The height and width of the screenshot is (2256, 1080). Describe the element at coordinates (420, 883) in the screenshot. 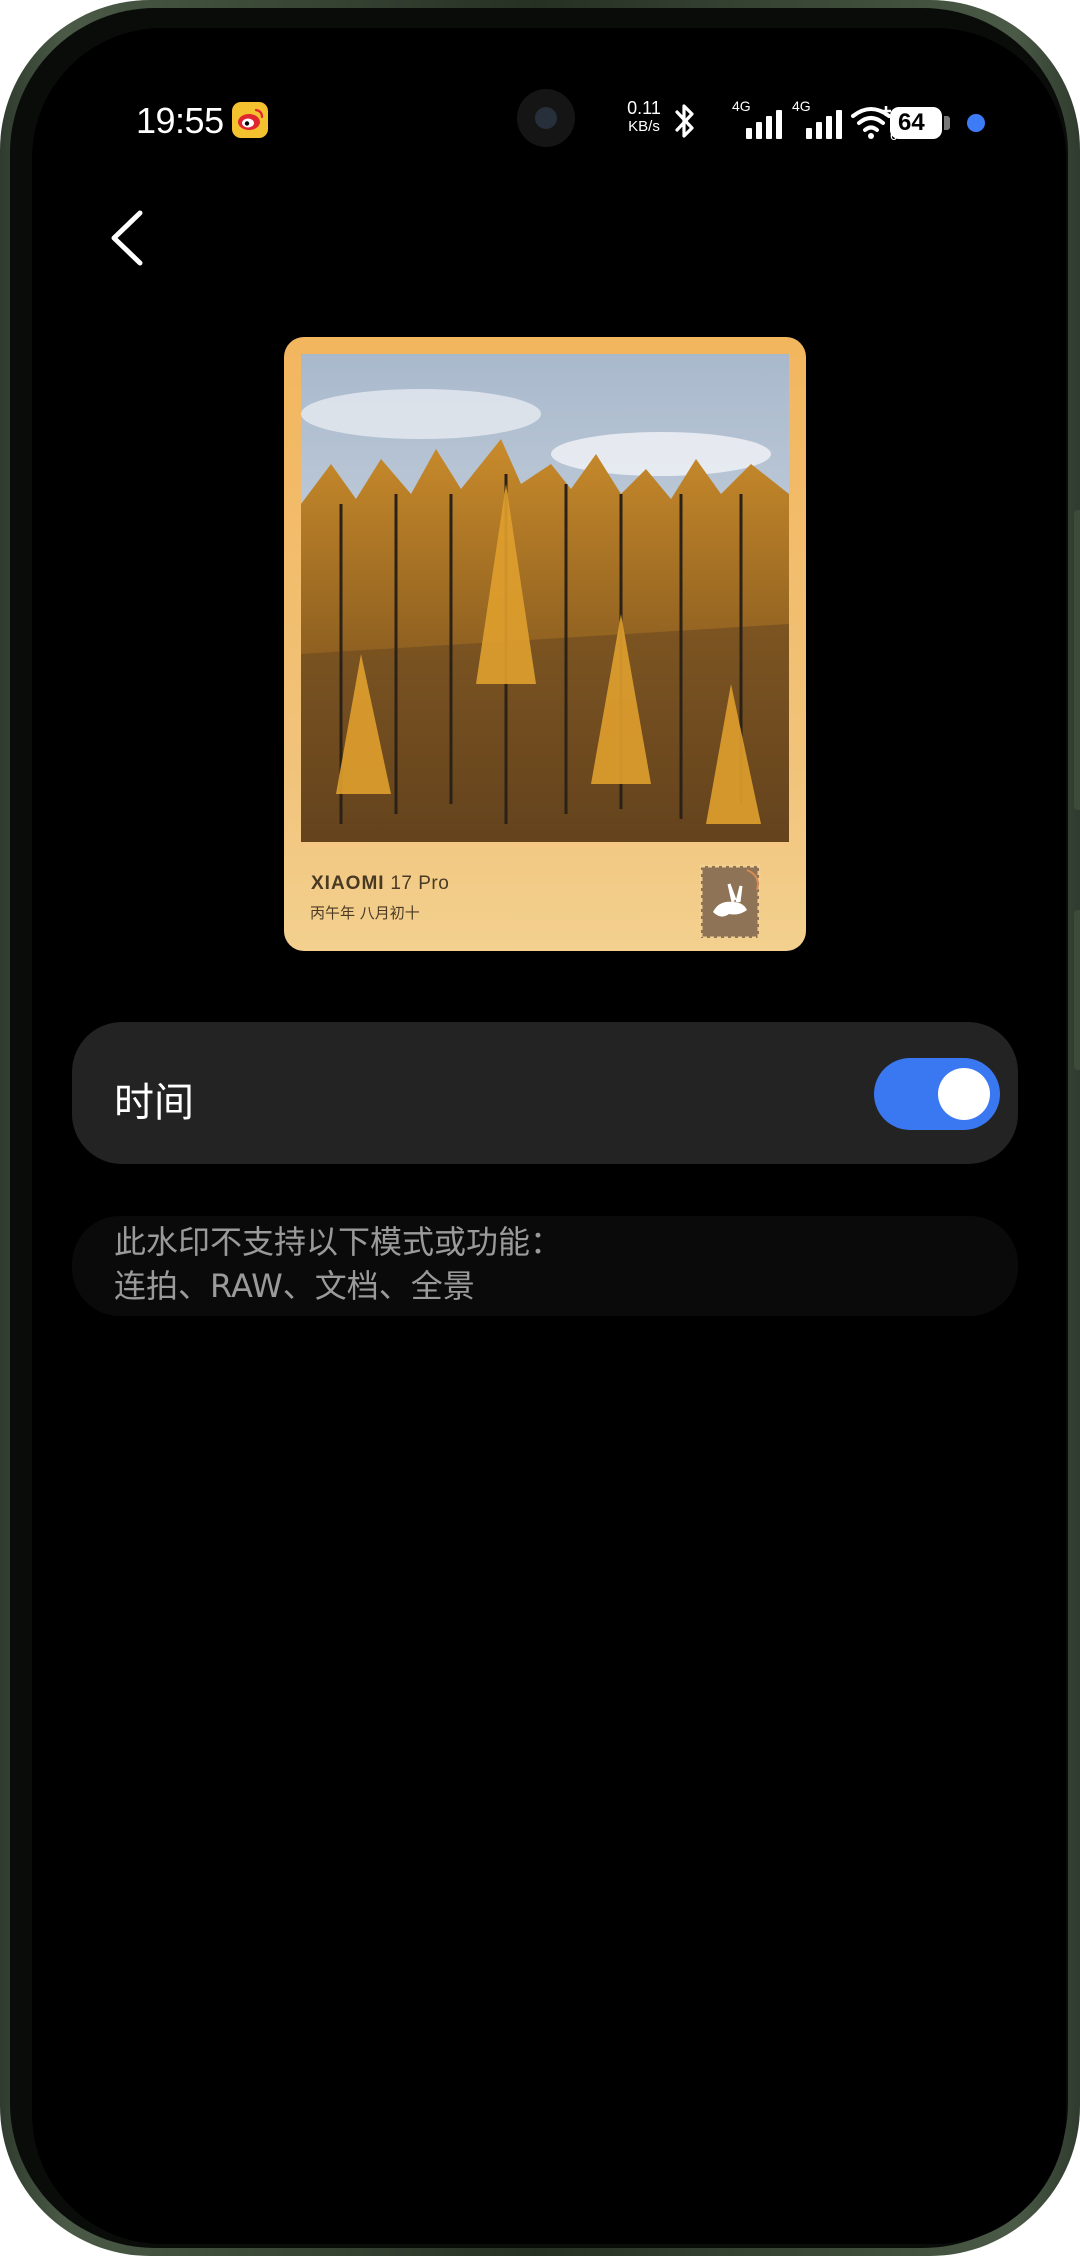

I see `model-name: 17 Pro` at that location.